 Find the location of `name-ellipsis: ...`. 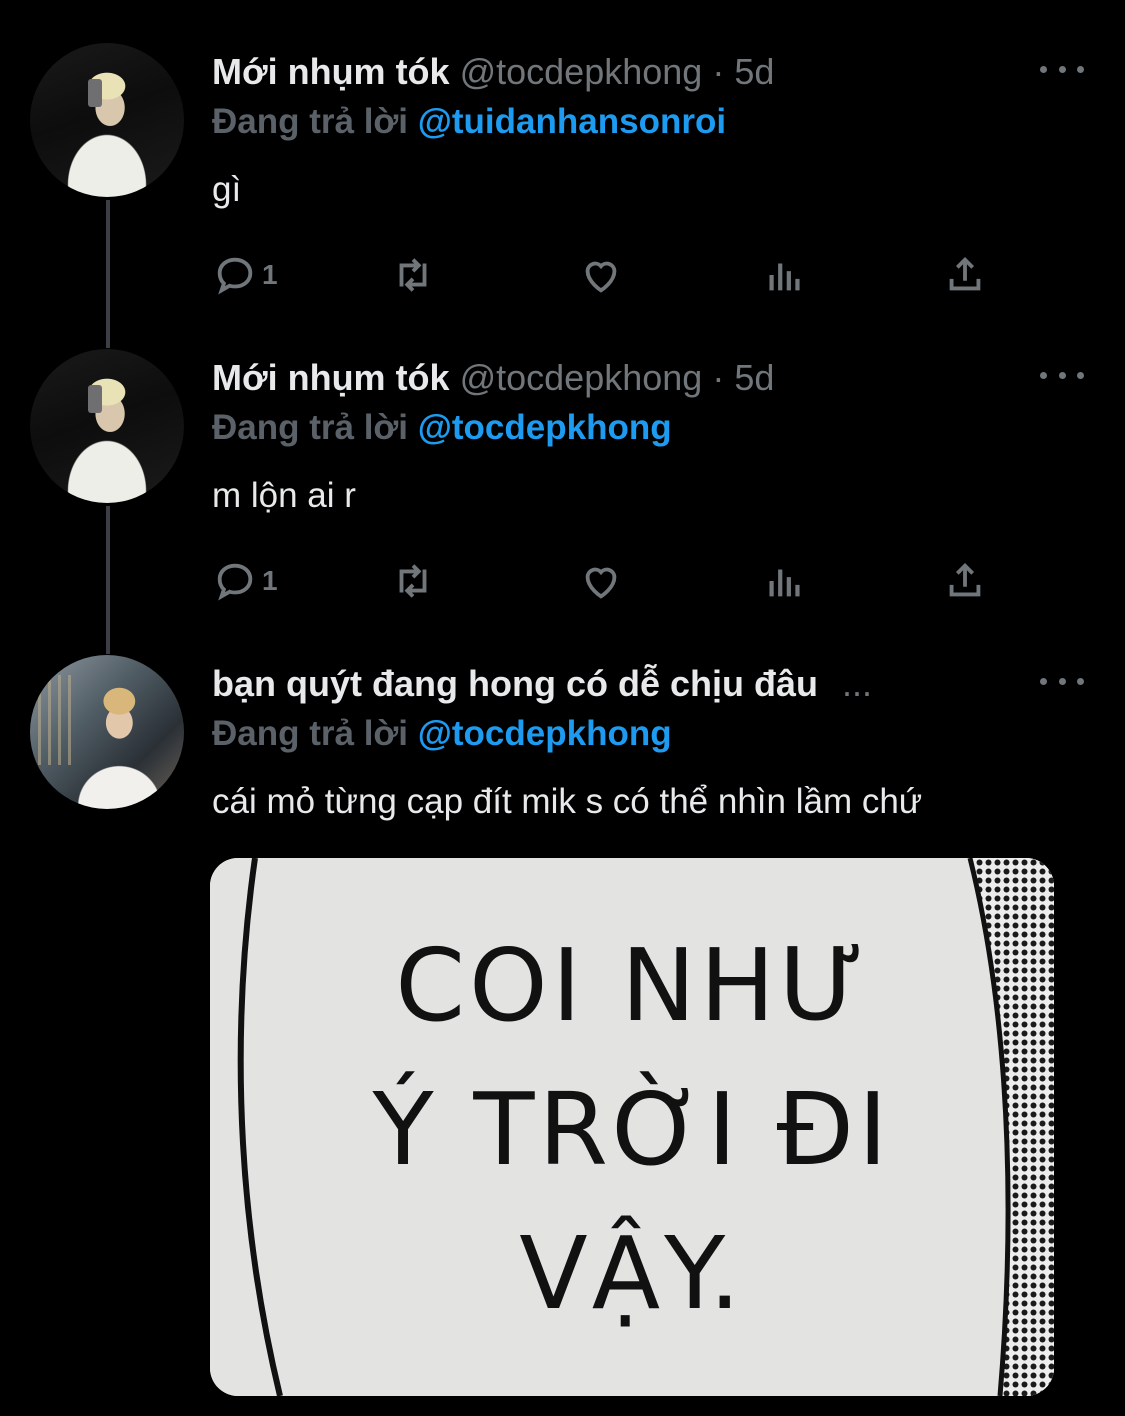

name-ellipsis: ... is located at coordinates (857, 683).